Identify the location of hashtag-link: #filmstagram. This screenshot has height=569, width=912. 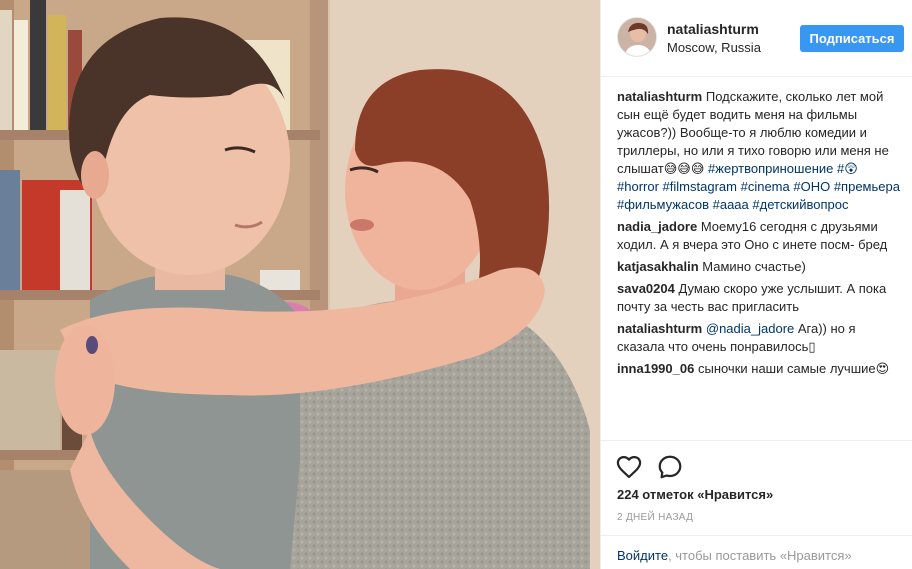
(700, 186).